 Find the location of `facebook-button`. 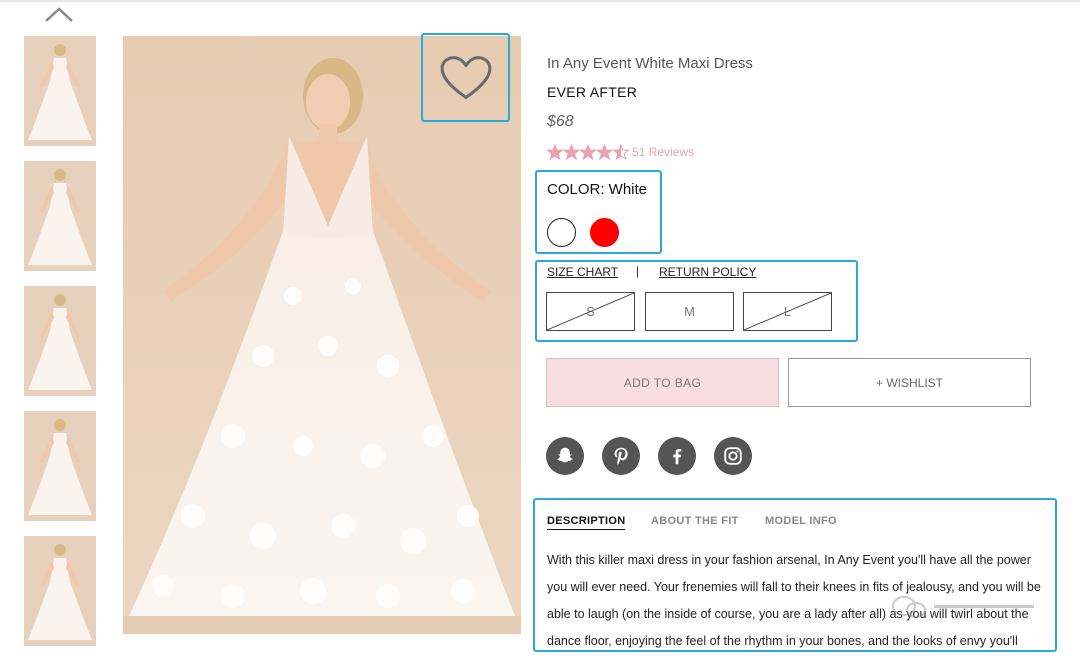

facebook-button is located at coordinates (677, 456).